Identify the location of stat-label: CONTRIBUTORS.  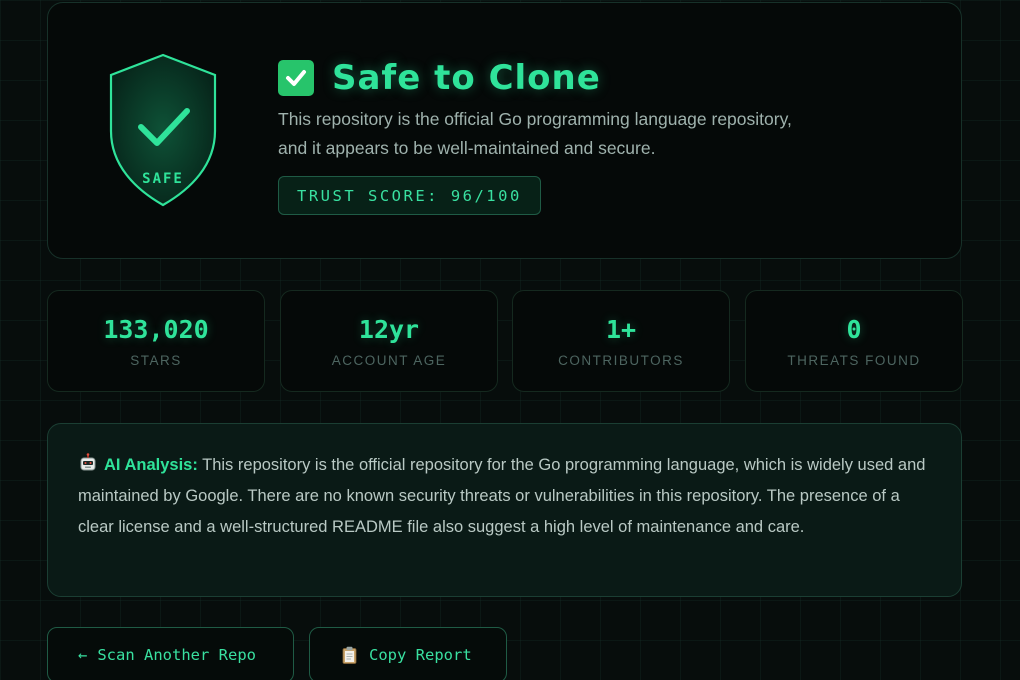
(621, 360).